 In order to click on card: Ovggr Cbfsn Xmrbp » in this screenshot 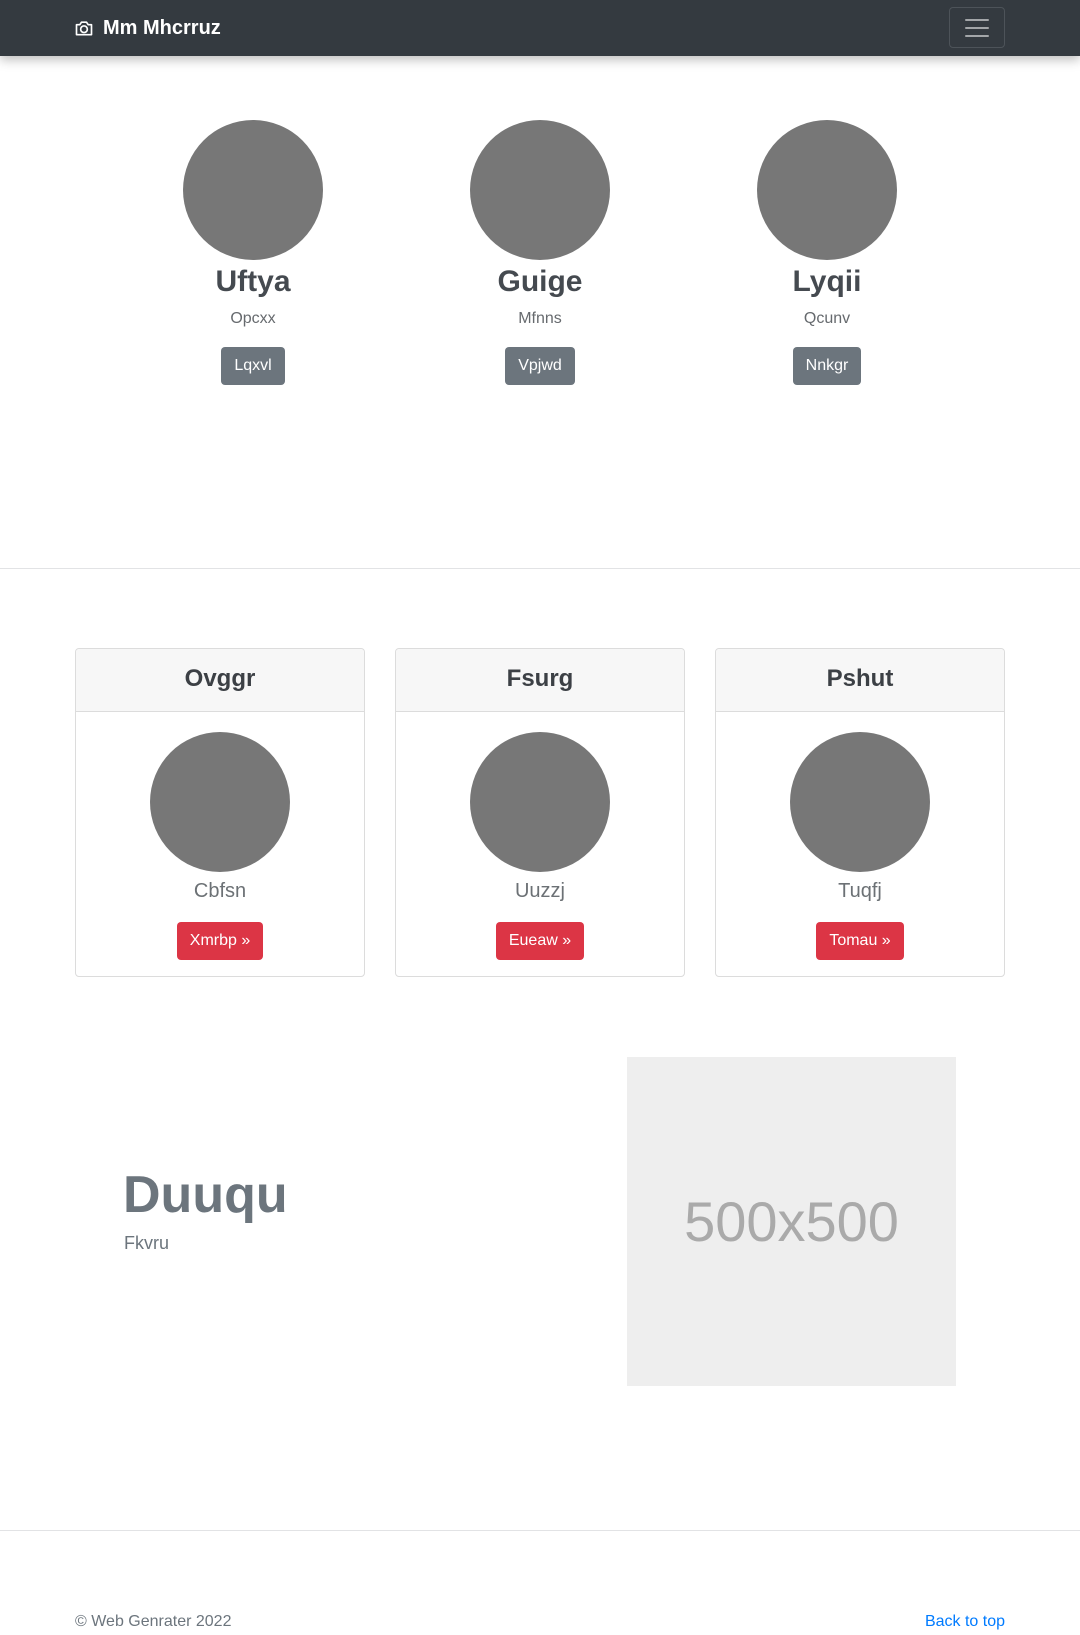, I will do `click(220, 812)`.